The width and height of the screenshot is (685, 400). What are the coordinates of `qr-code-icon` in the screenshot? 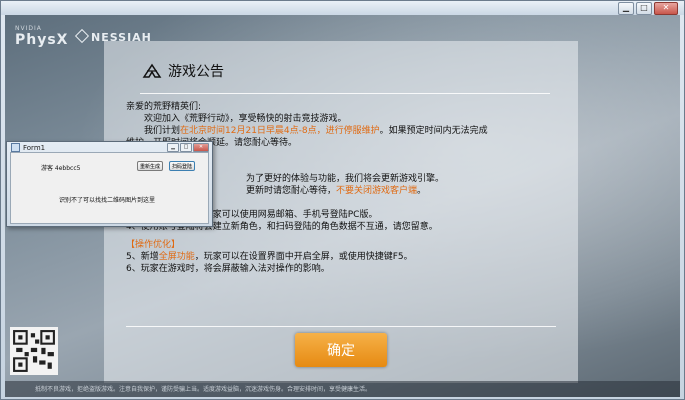 It's located at (34, 351).